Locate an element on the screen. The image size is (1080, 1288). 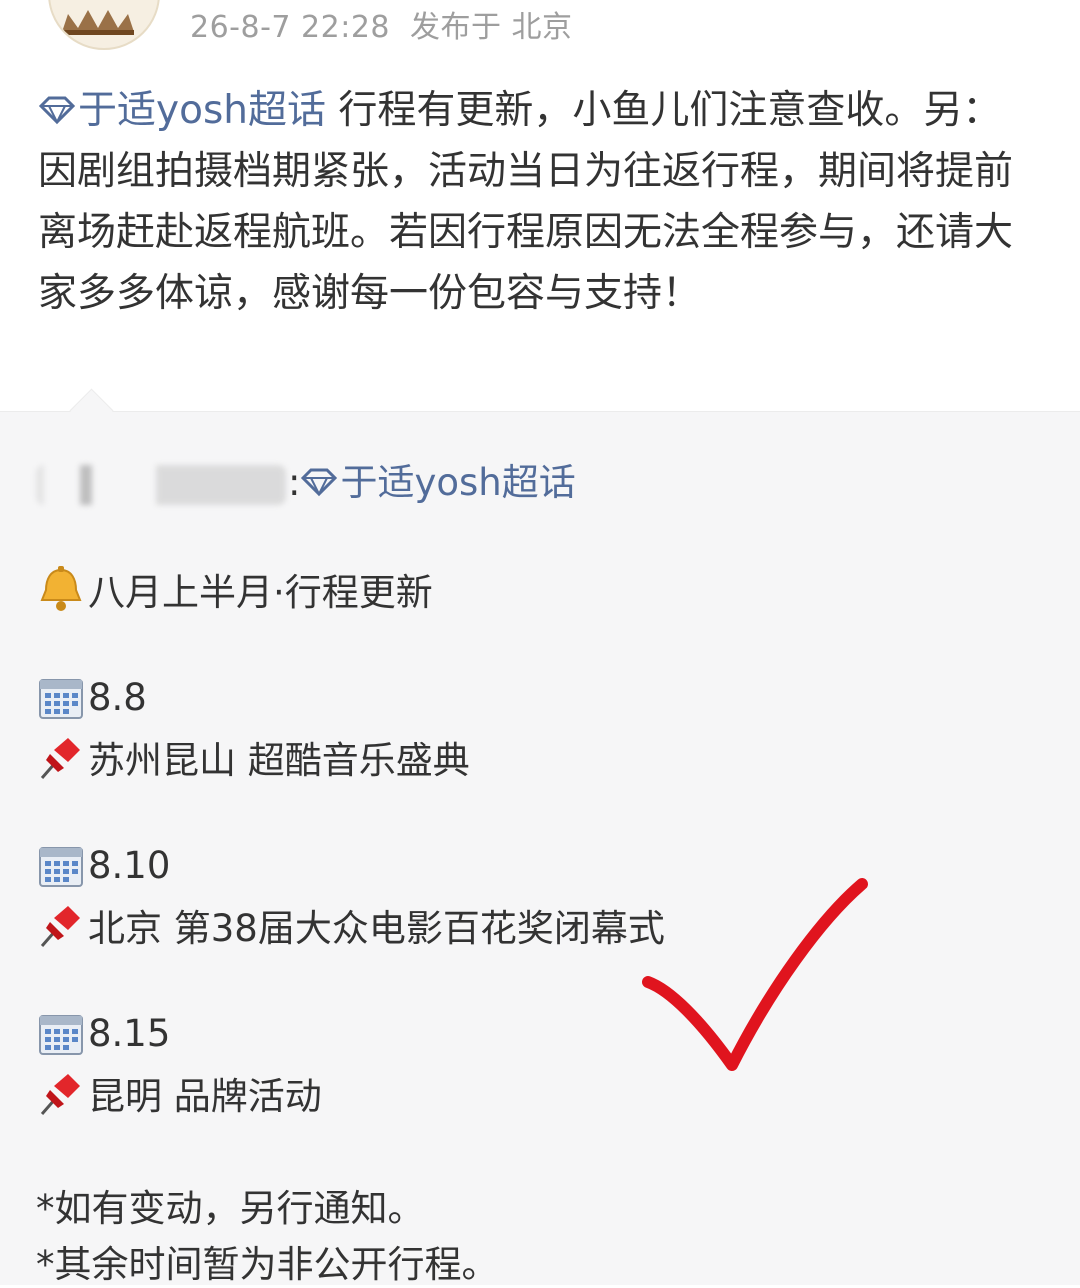
schedule-date-3: 8.15 is located at coordinates (103, 1033).